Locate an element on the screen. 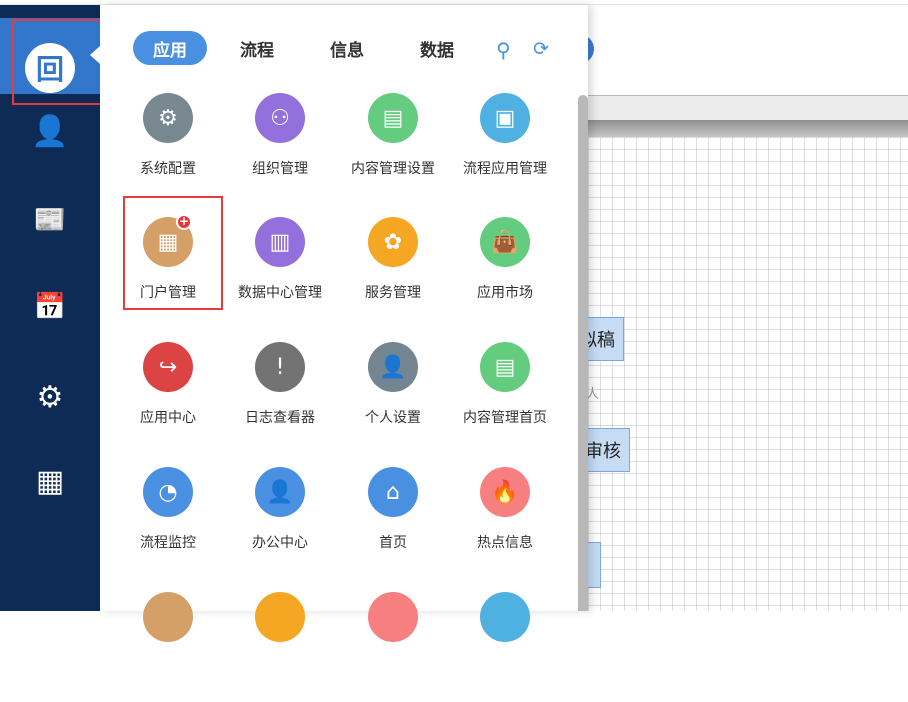 This screenshot has height=702, width=908. app-item: ↪ 应用中心 is located at coordinates (168, 397).